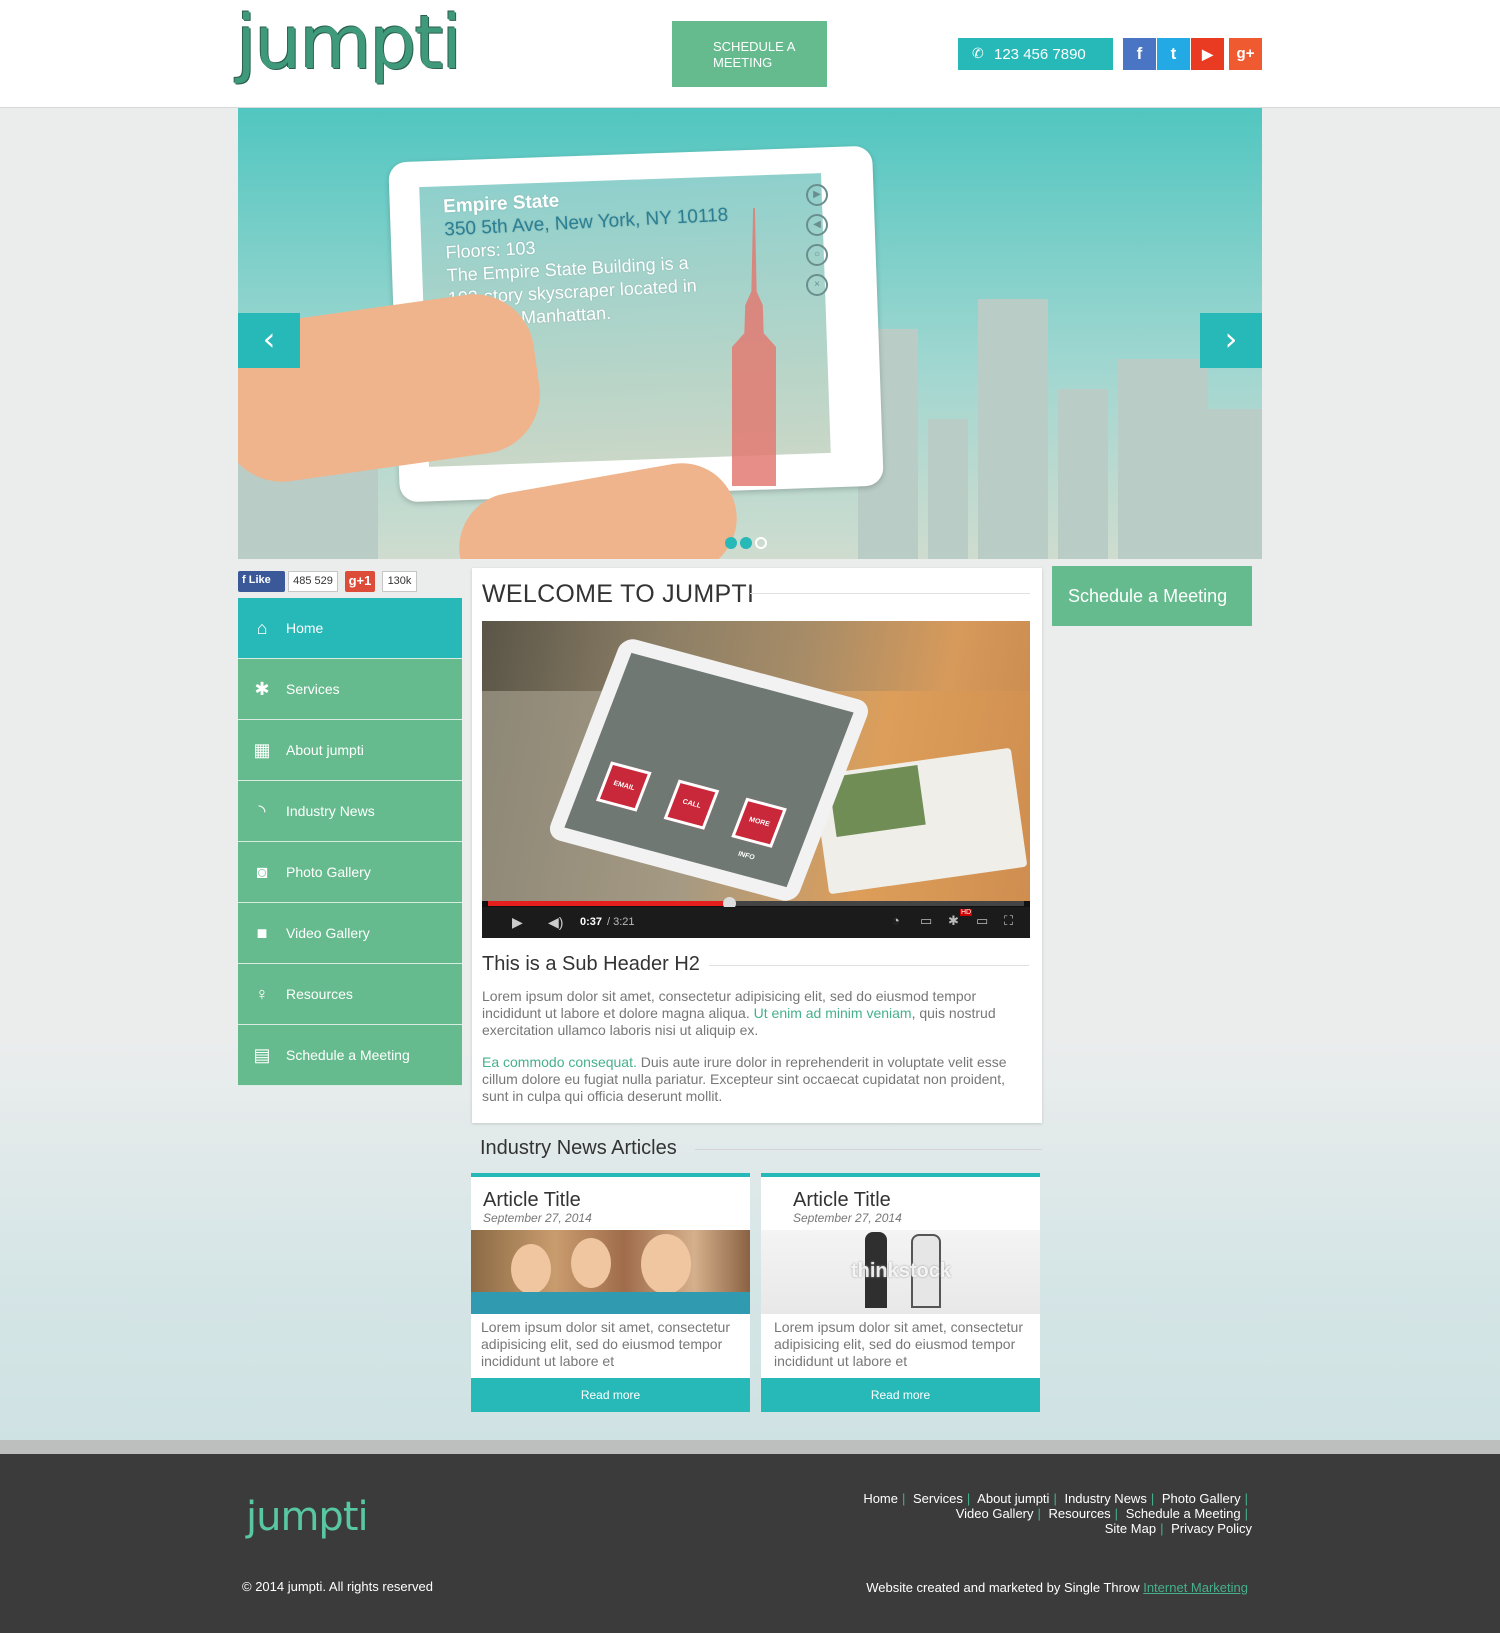 This screenshot has width=1500, height=1633. I want to click on twitter-icon: t, so click(1173, 54).